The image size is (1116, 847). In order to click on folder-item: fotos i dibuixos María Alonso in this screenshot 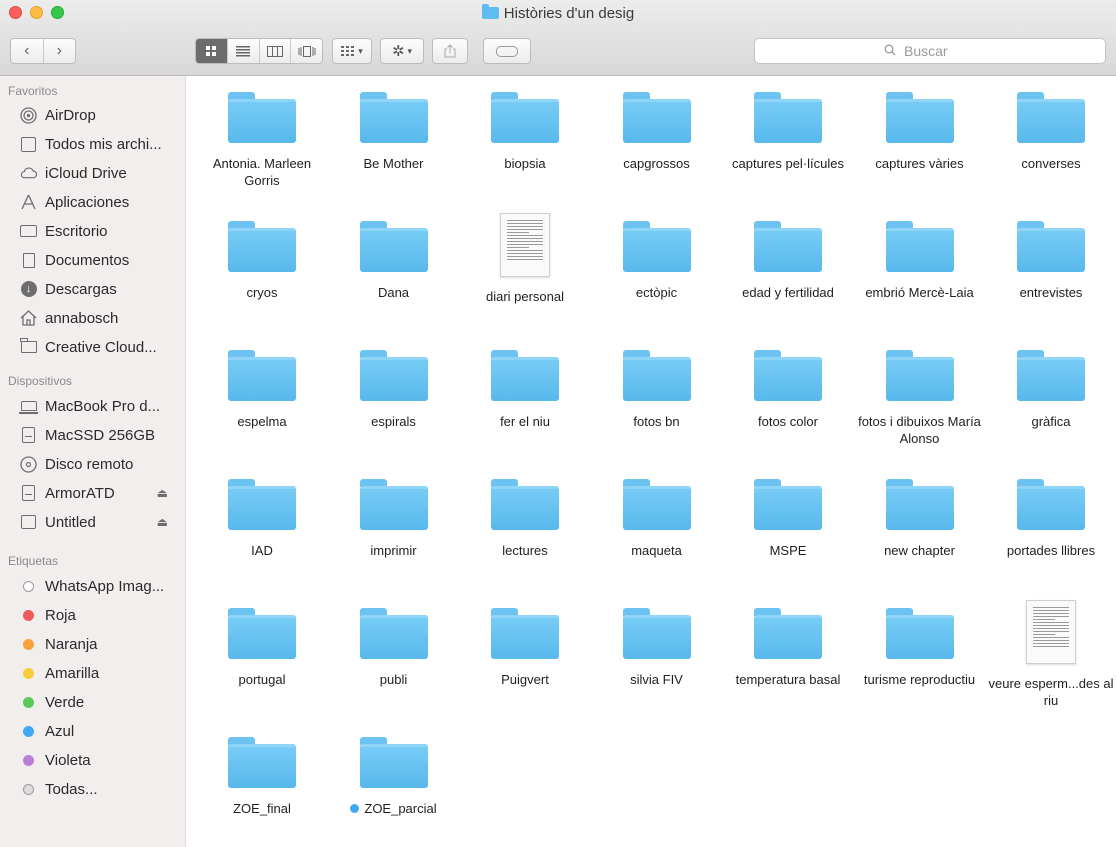, I will do `click(920, 391)`.